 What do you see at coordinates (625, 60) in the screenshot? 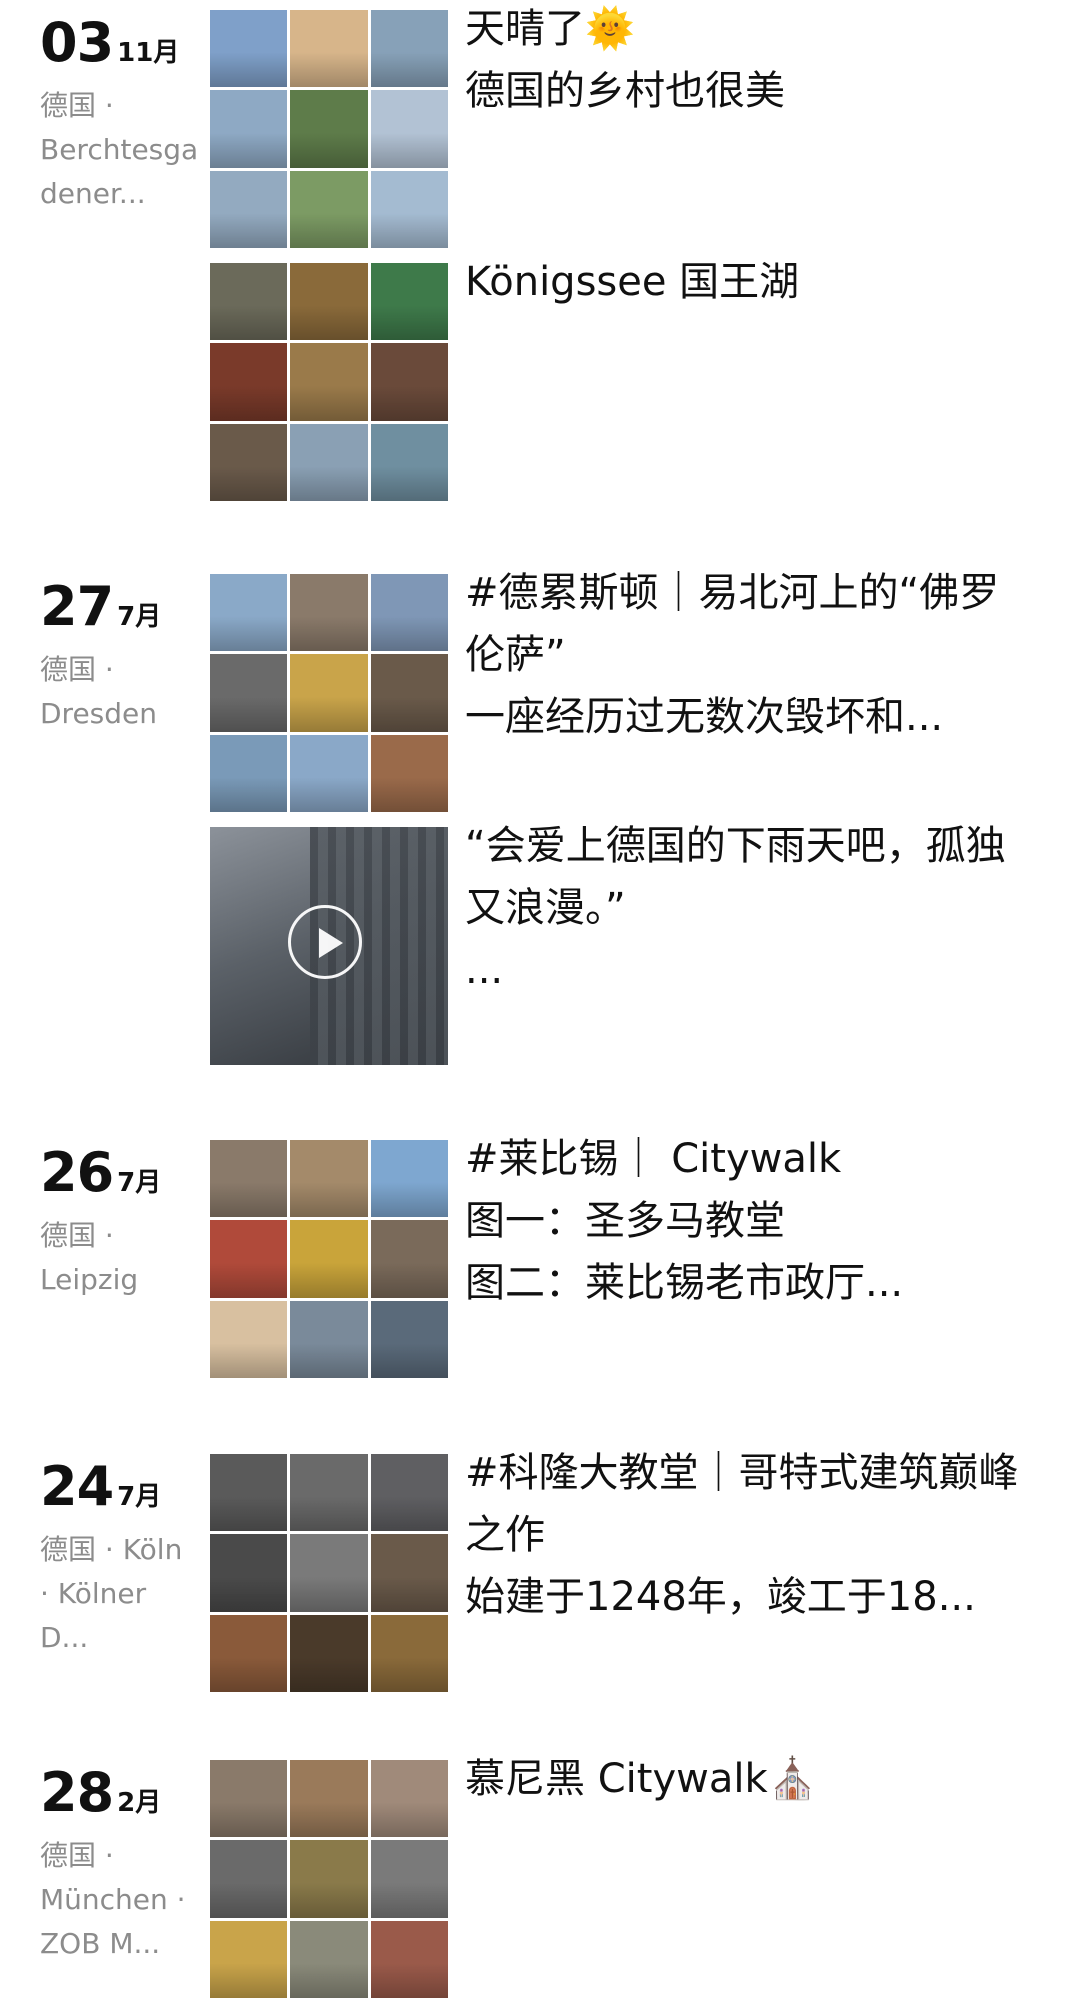
I see `post-text: 天晴了🌞 德国的乡村也很美` at bounding box center [625, 60].